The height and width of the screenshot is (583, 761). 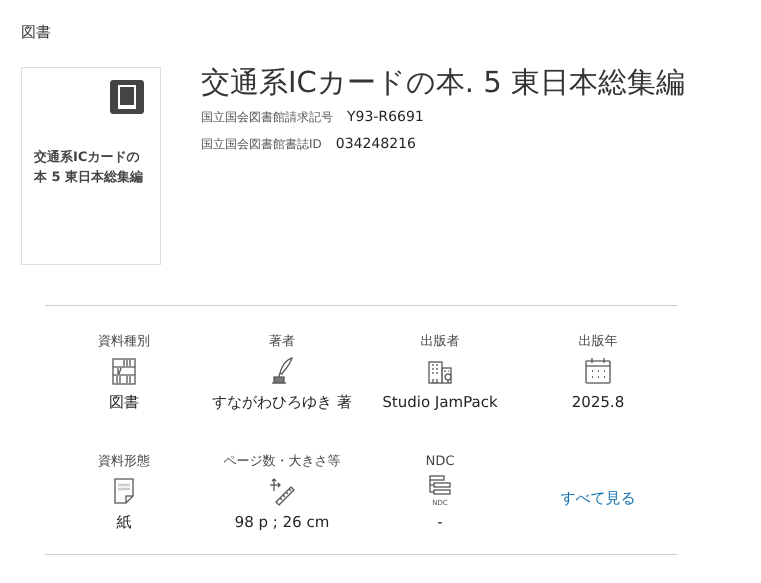 I want to click on field-value: -, so click(x=440, y=522).